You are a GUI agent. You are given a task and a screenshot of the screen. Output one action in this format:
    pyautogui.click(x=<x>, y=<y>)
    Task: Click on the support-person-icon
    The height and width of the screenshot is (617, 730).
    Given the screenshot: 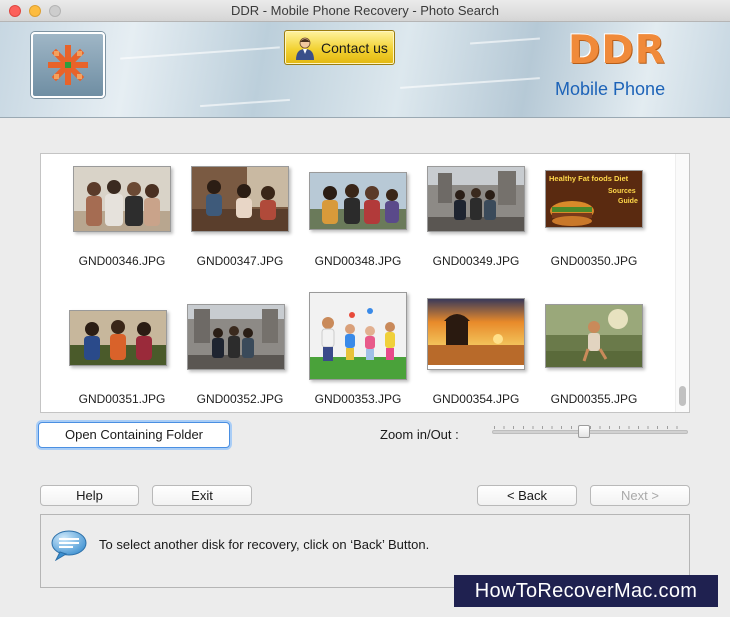 What is the action you would take?
    pyautogui.click(x=305, y=48)
    